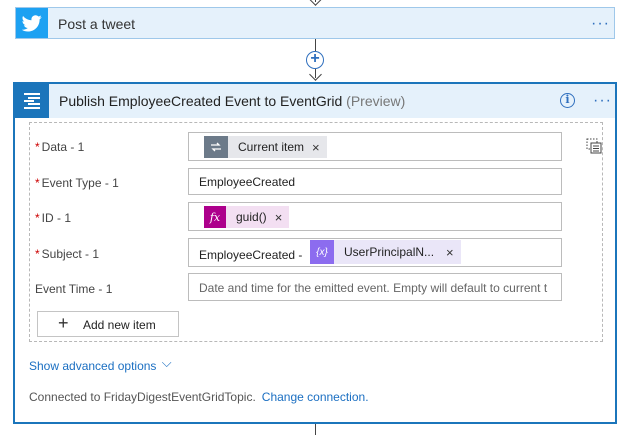 The image size is (627, 435). Describe the element at coordinates (322, 252) in the screenshot. I see `variable-icon: {x}` at that location.